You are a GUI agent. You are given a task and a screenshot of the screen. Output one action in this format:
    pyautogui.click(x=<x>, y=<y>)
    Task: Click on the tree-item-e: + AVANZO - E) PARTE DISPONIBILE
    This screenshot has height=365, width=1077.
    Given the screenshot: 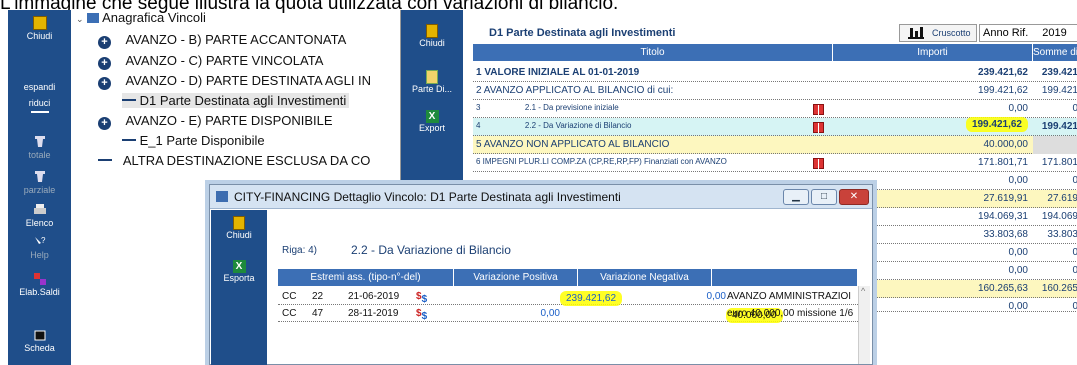 What is the action you would take?
    pyautogui.click(x=215, y=121)
    